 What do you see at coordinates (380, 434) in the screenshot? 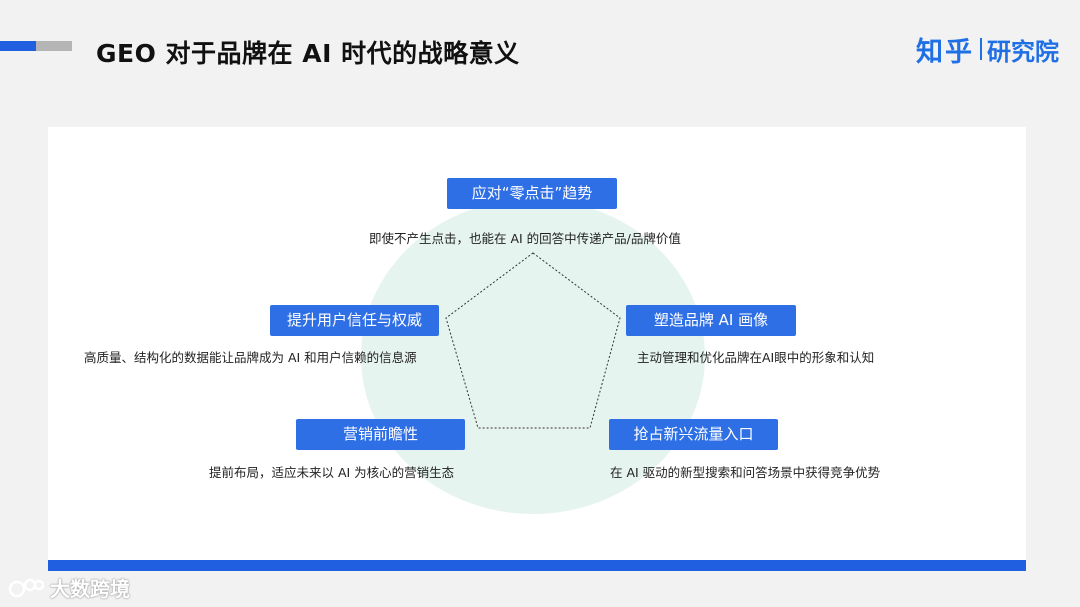
I see `node-label-marketing-foresight: 营销前瞻性` at bounding box center [380, 434].